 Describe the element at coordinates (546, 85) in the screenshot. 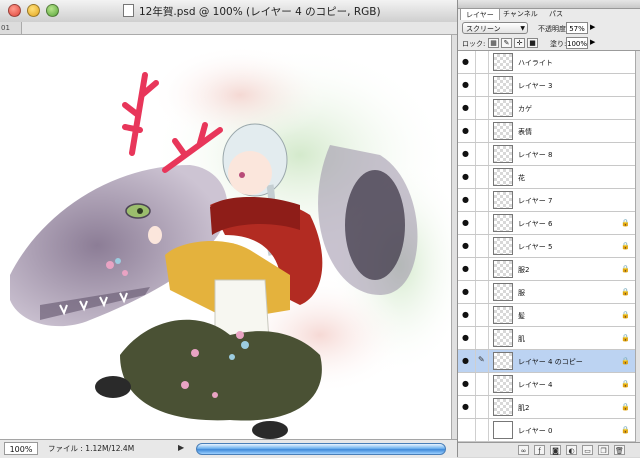

I see `layer-row: ● レイヤー 3` at that location.